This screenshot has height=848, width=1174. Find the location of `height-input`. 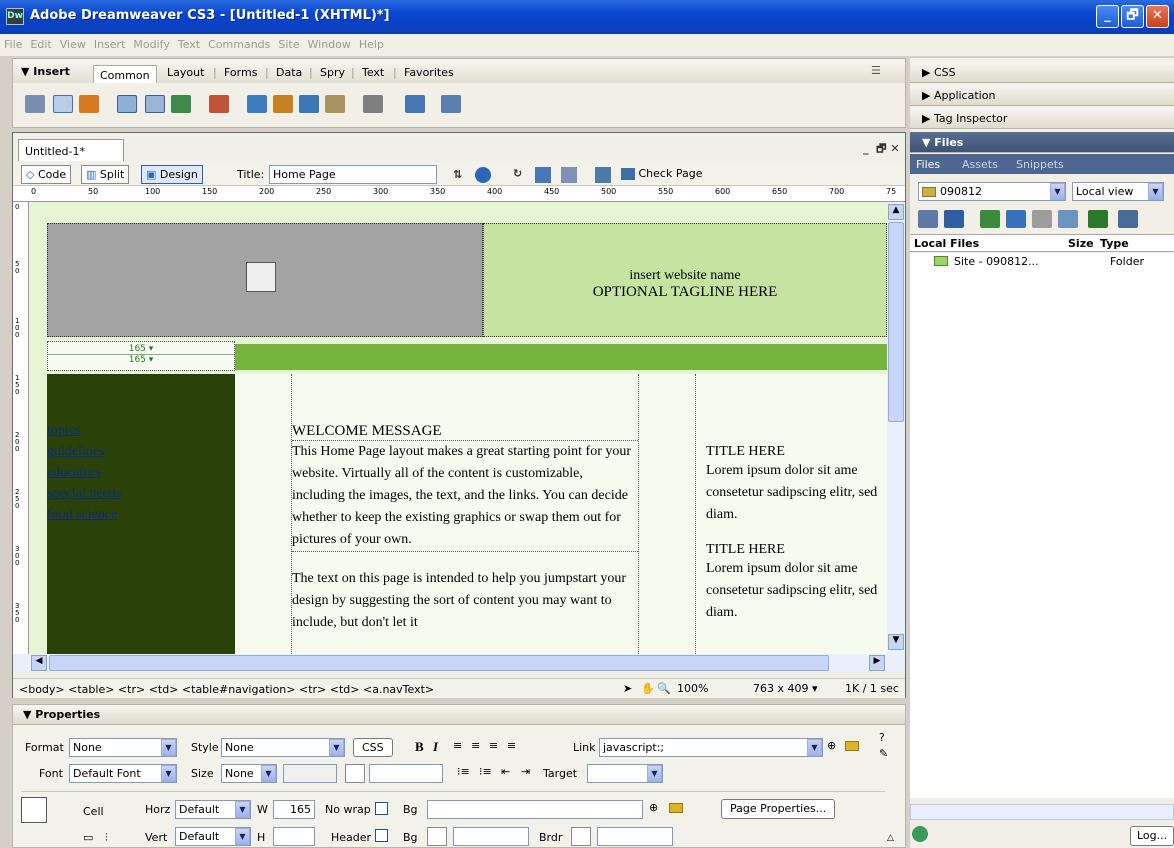

height-input is located at coordinates (294, 836).